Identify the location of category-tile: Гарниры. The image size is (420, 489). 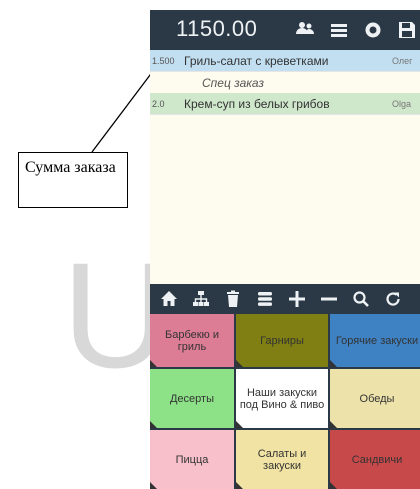
(282, 340).